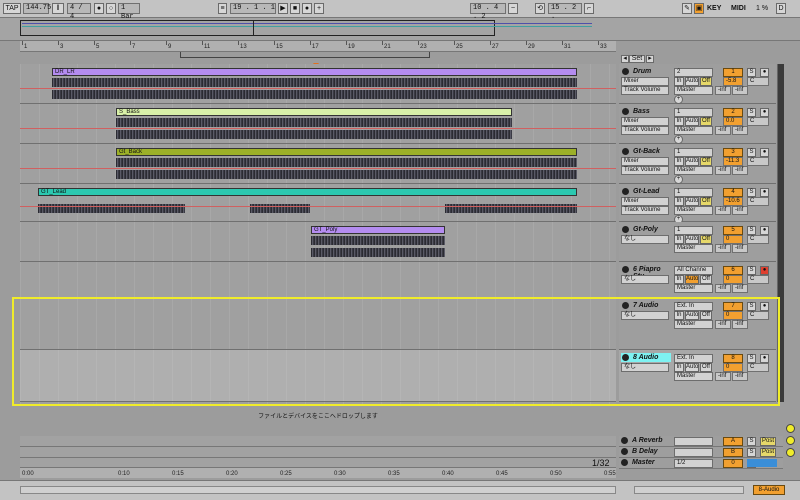 The width and height of the screenshot is (800, 500). Describe the element at coordinates (79, 12) in the screenshot. I see `time-signature-field: 4 / 4` at that location.